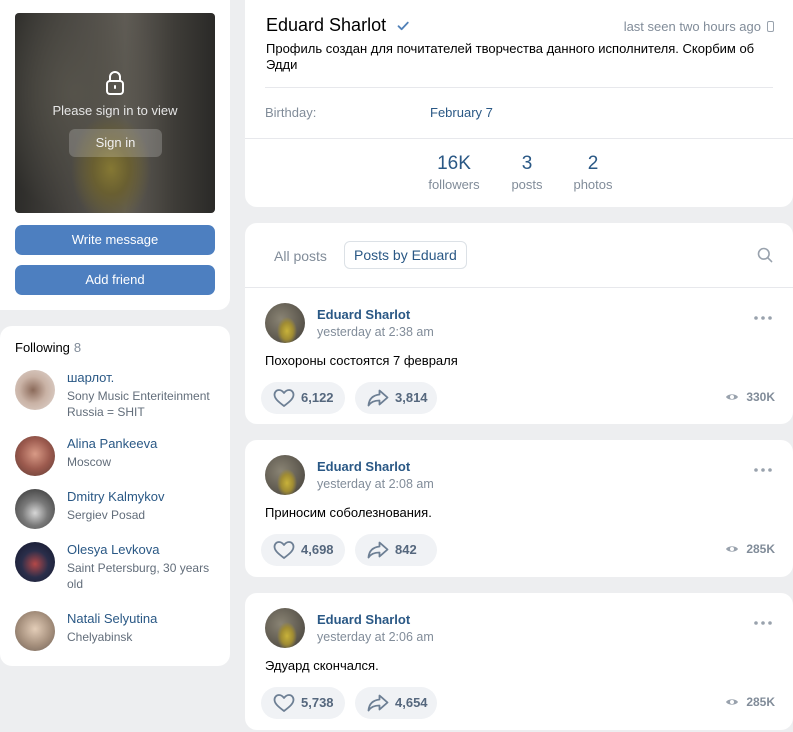 This screenshot has width=793, height=732. I want to click on share-button: 3,814, so click(396, 398).